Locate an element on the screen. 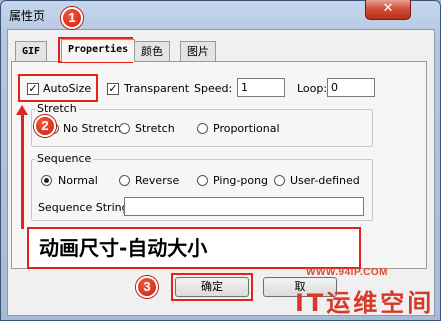 This screenshot has height=321, width=441. proportional-label: Proportional is located at coordinates (246, 128).